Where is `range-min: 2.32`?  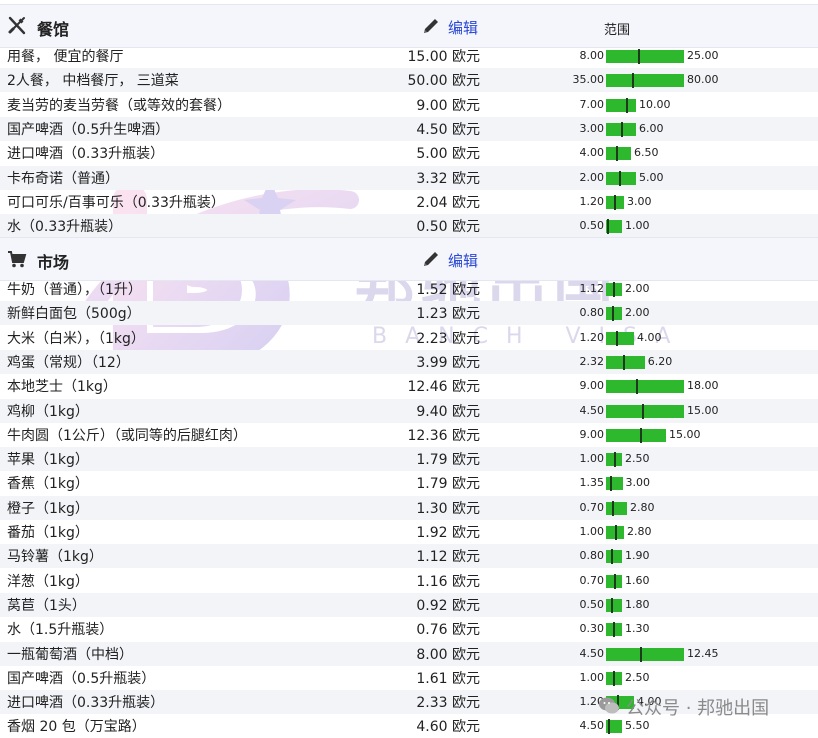 range-min: 2.32 is located at coordinates (592, 361).